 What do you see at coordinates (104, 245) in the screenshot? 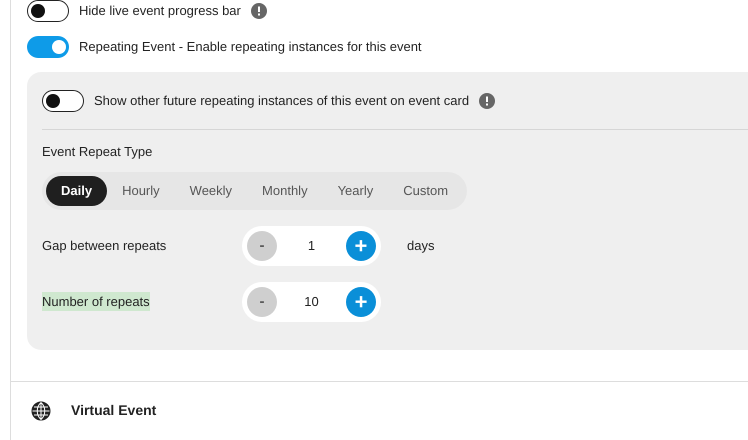
I see `field-label: Gap between repeats` at bounding box center [104, 245].